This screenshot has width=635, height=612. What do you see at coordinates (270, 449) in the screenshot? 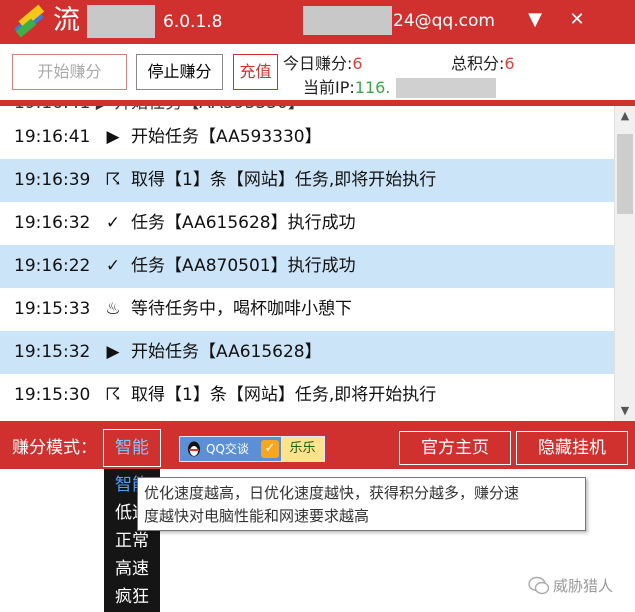
I see `qq-check-icon: ✓` at bounding box center [270, 449].